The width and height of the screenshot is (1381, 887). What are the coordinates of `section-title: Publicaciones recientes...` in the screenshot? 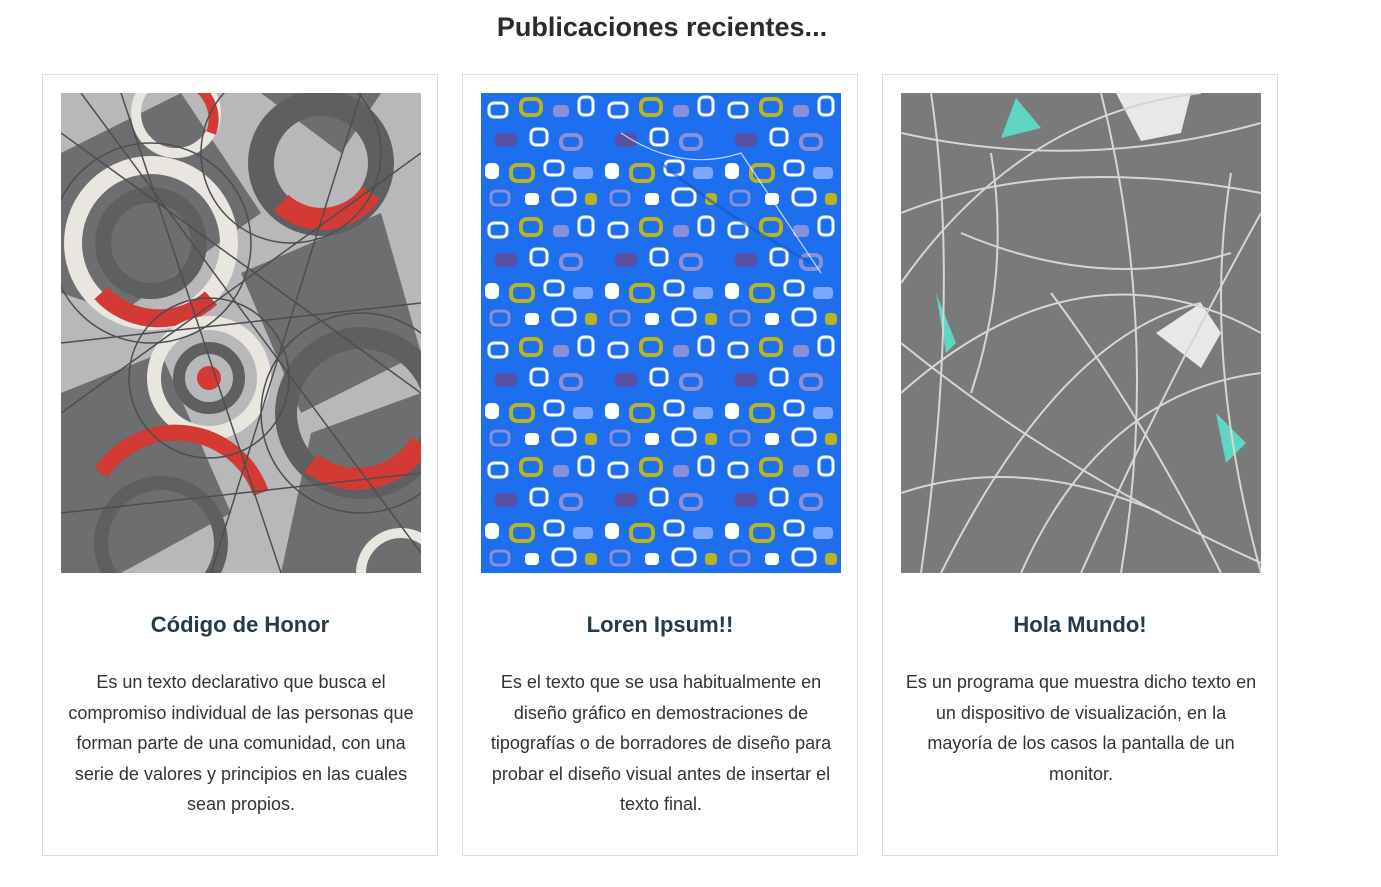 It's located at (662, 27).